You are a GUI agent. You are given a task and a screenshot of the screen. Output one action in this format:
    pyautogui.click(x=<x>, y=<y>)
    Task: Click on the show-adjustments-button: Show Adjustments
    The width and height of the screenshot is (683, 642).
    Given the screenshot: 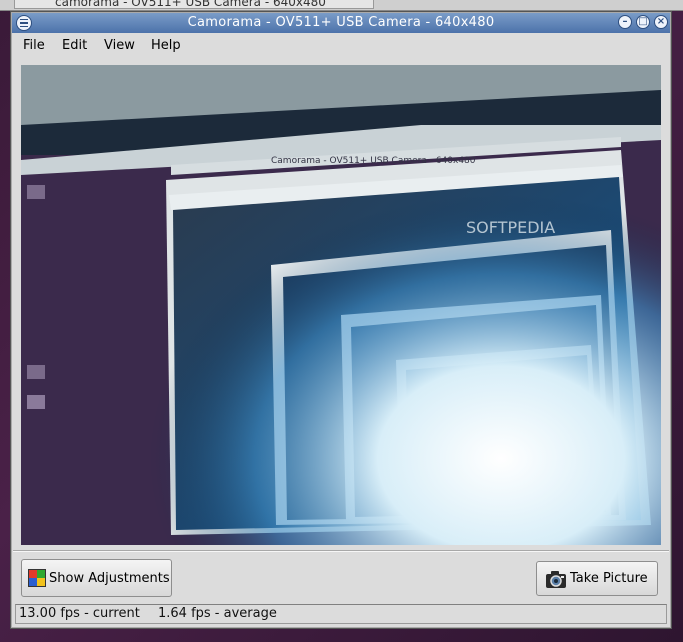 What is the action you would take?
    pyautogui.click(x=96, y=578)
    